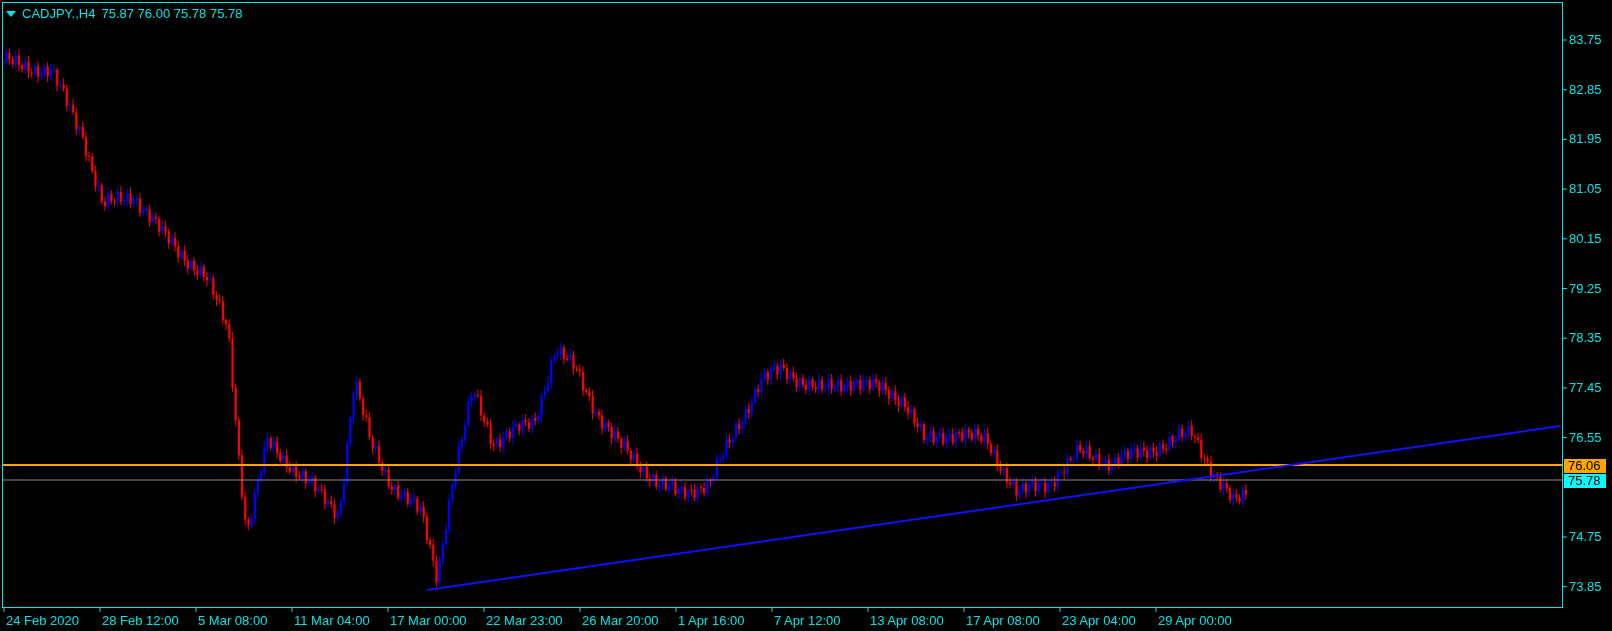 The height and width of the screenshot is (631, 1612). I want to click on price-axis-label: 74.75, so click(1585, 537).